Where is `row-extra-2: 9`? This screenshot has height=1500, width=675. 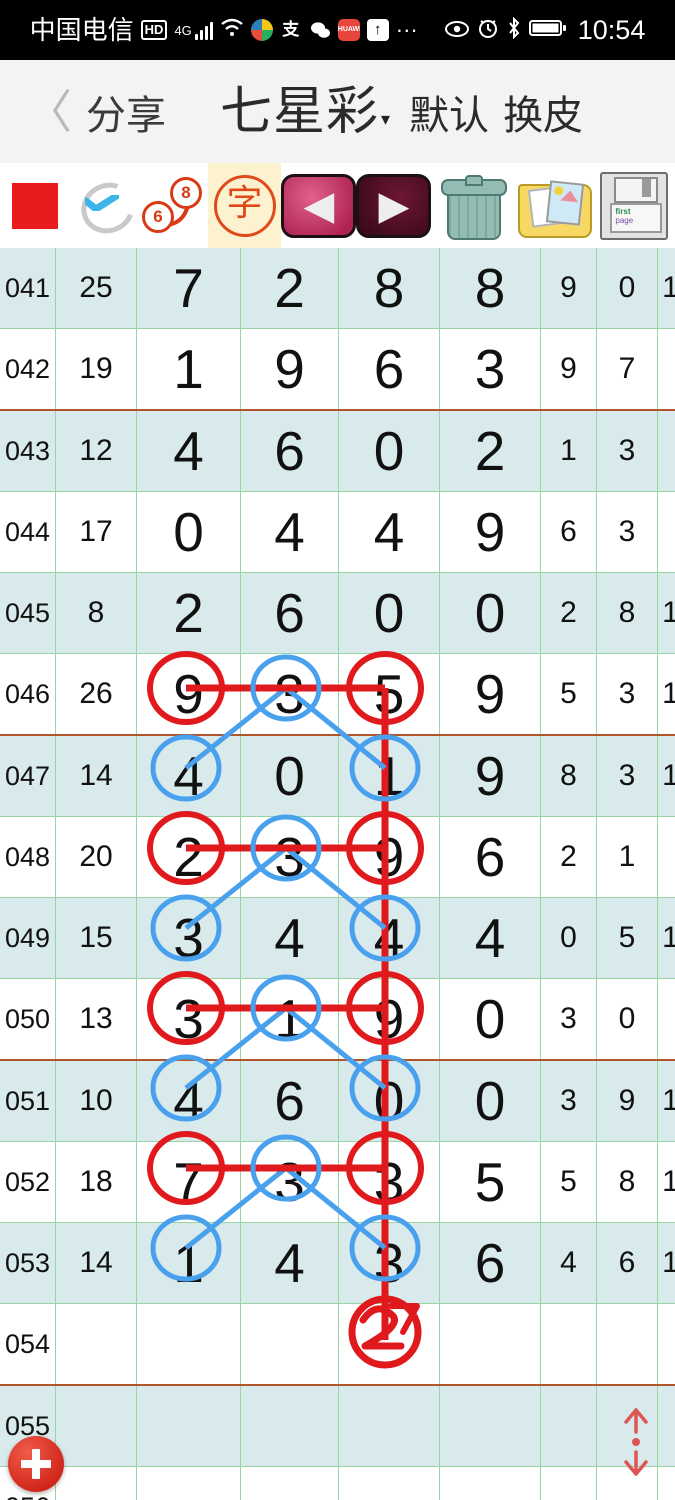 row-extra-2: 9 is located at coordinates (627, 1101).